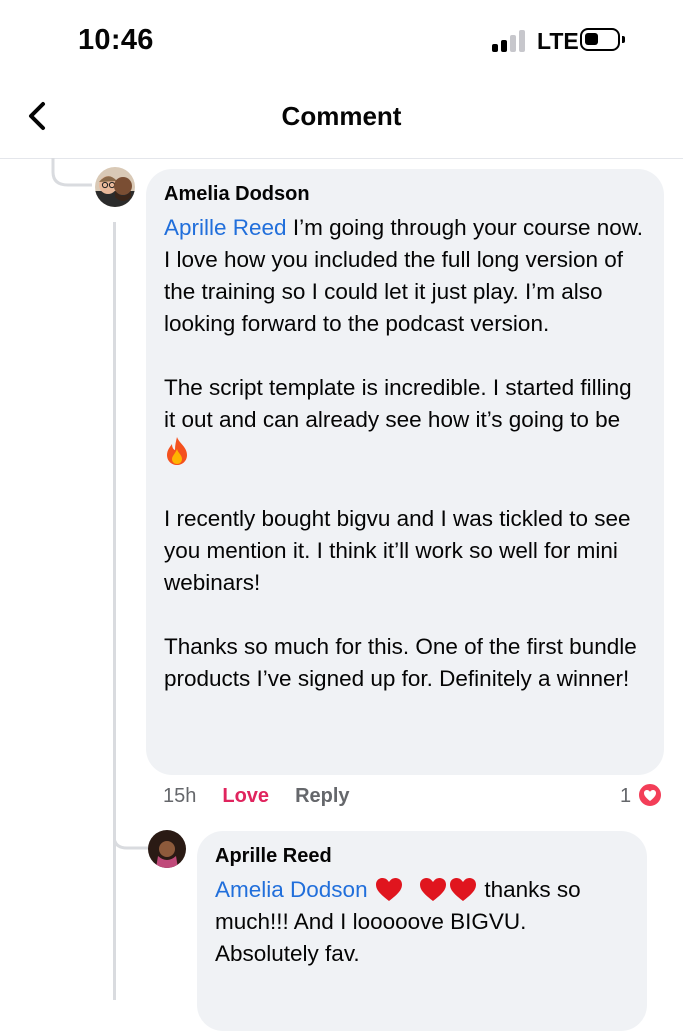 Image resolution: width=683 pixels, height=1031 pixels. Describe the element at coordinates (625, 796) in the screenshot. I see `reaction-count: 1` at that location.